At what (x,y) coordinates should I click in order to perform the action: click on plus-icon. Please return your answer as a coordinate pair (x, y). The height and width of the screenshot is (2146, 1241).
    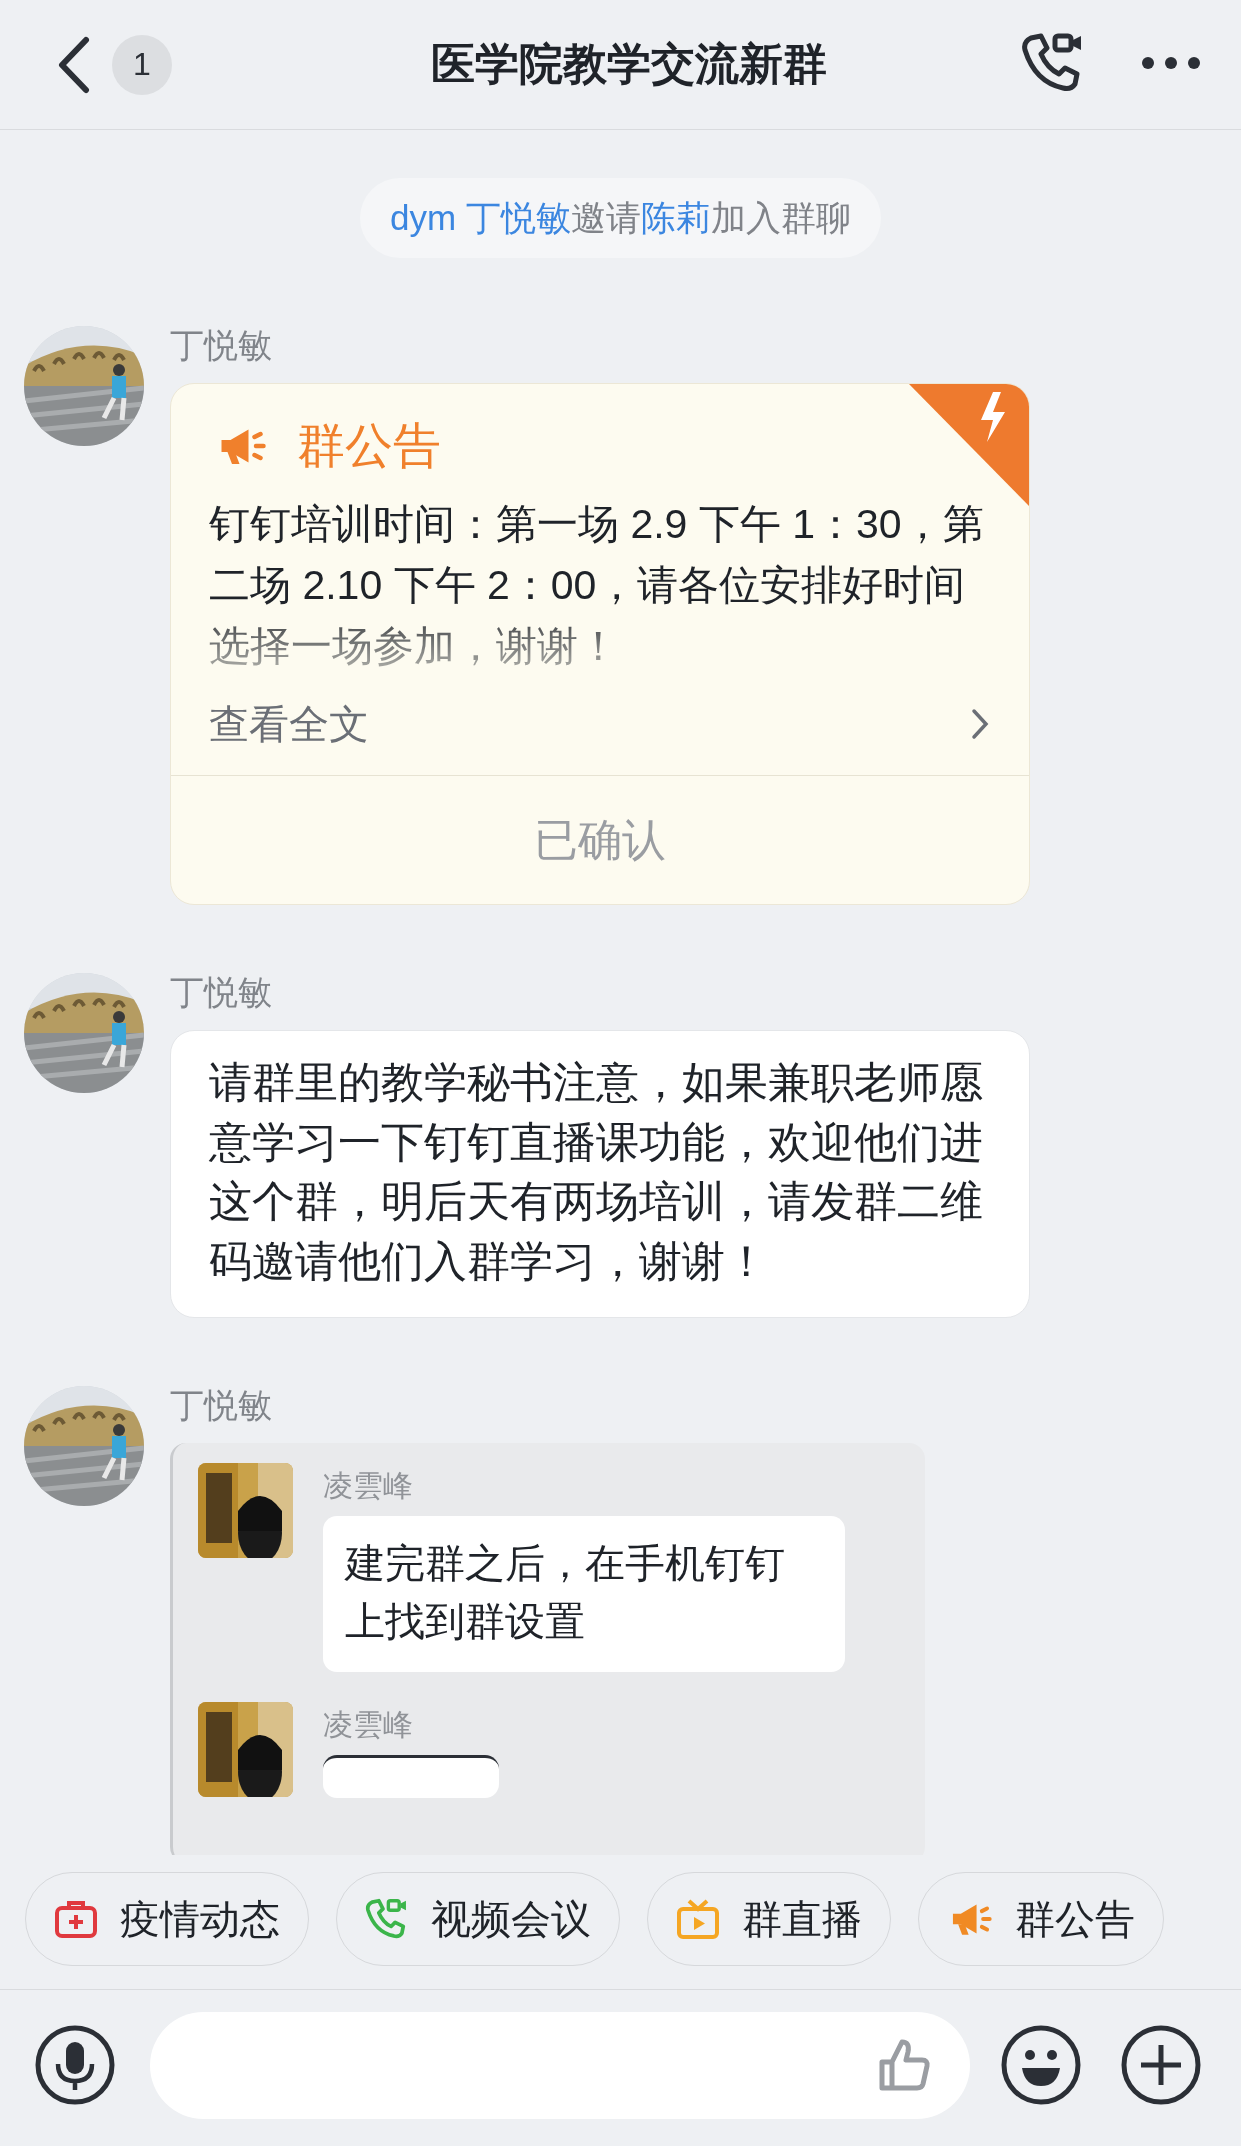
    Looking at the image, I should click on (1161, 2065).